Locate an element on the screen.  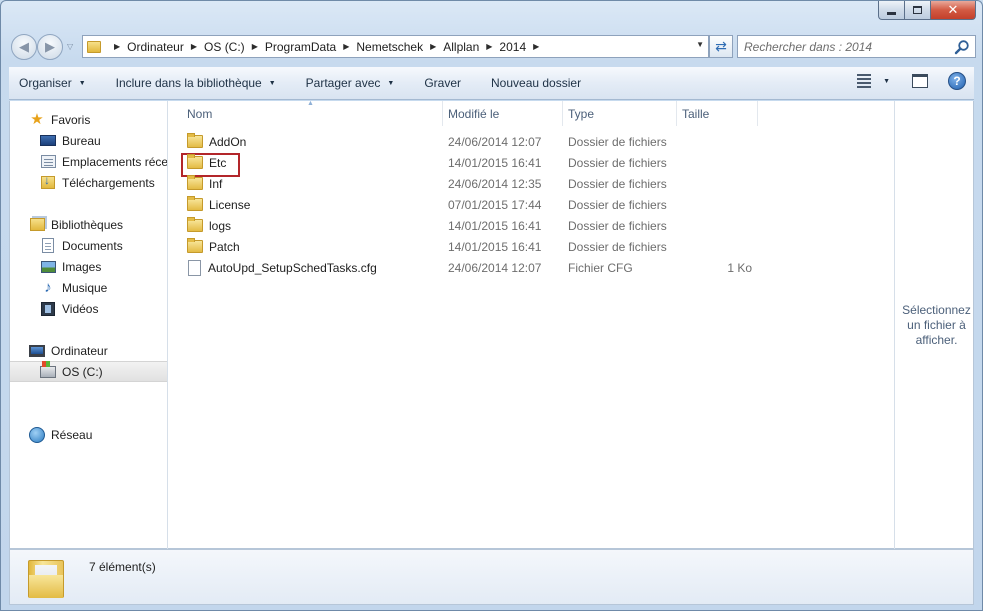
network-icon is located at coordinates (37, 434).